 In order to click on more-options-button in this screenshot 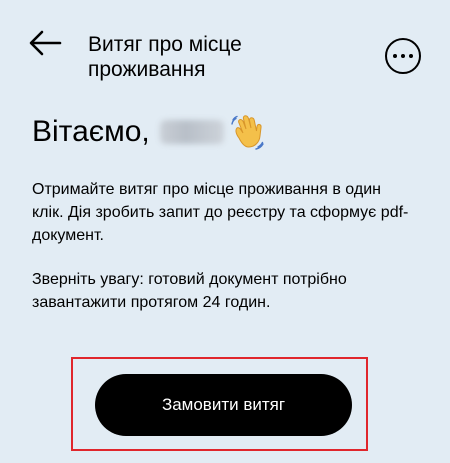, I will do `click(403, 56)`.